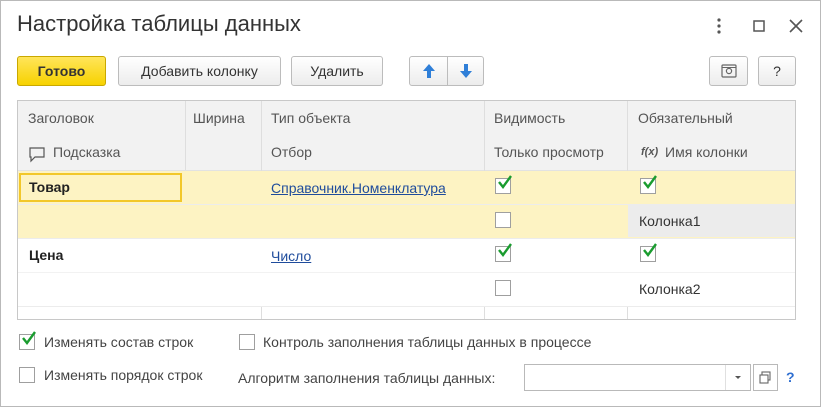 The height and width of the screenshot is (407, 821). I want to click on arrow-down-icon, so click(466, 73).